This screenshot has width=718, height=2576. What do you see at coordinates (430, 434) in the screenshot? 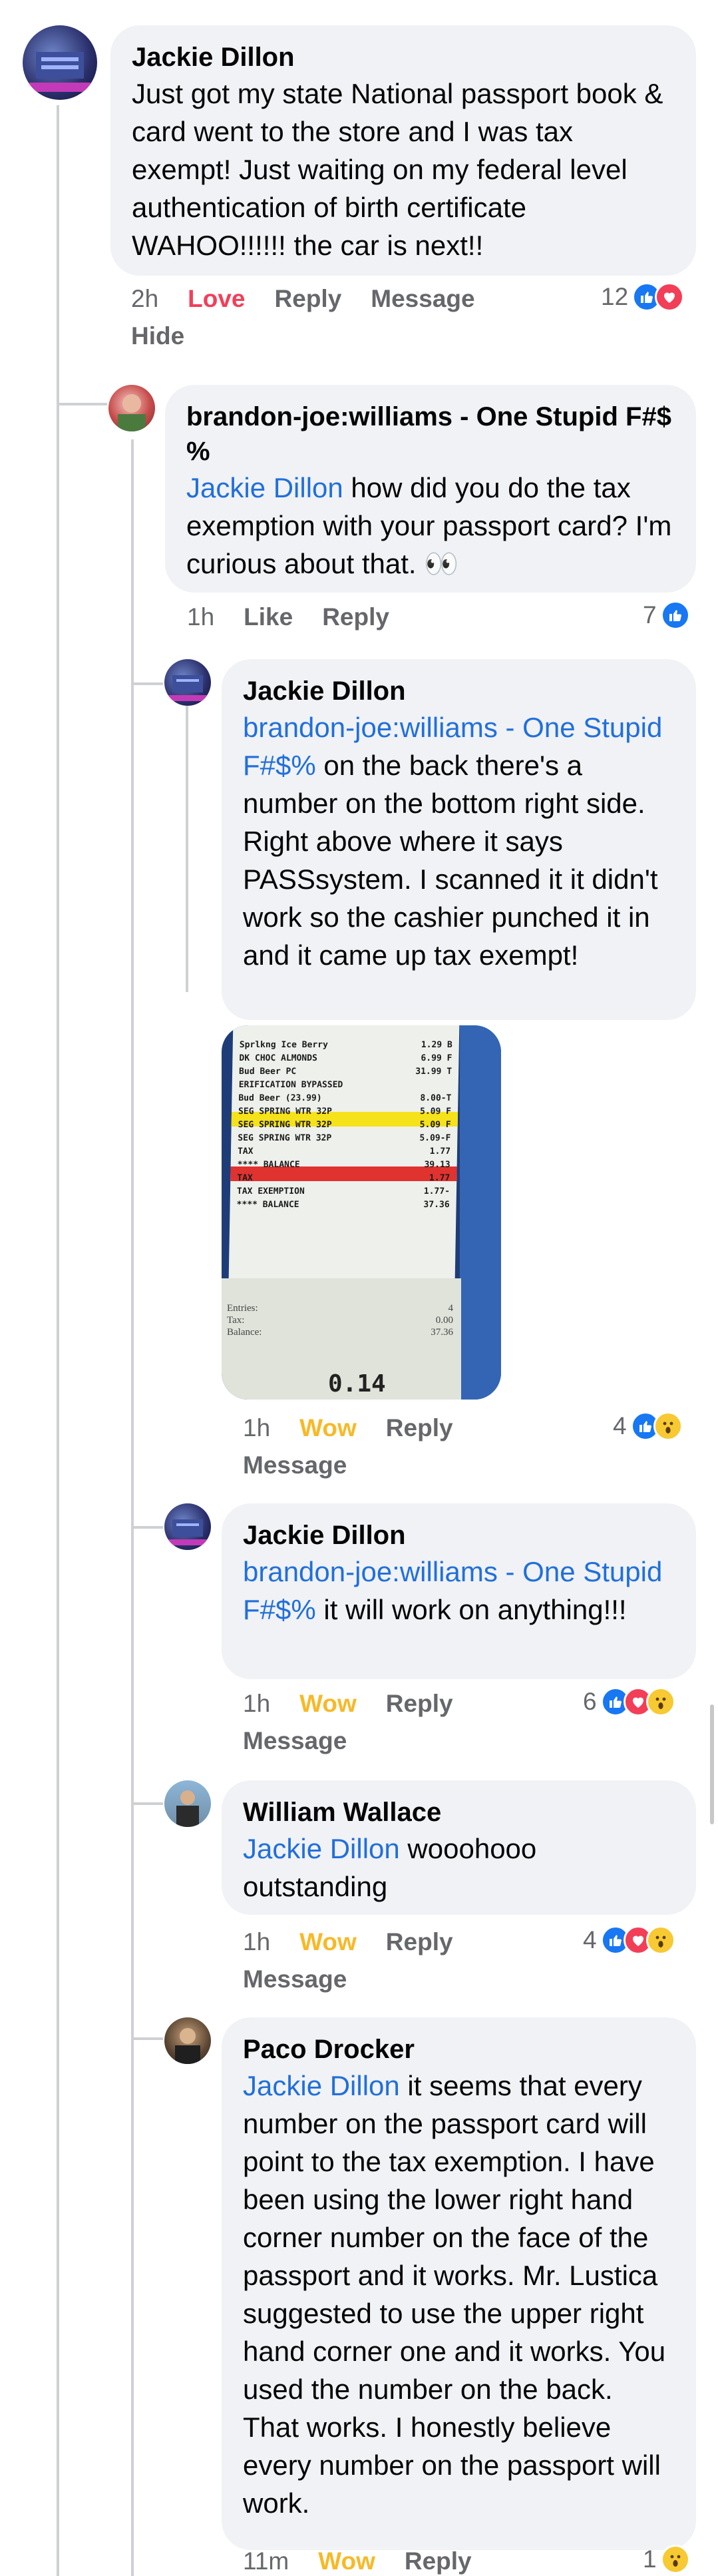
I see `comment-author: brandon-joe:williams - One Stupid F#$ %` at bounding box center [430, 434].